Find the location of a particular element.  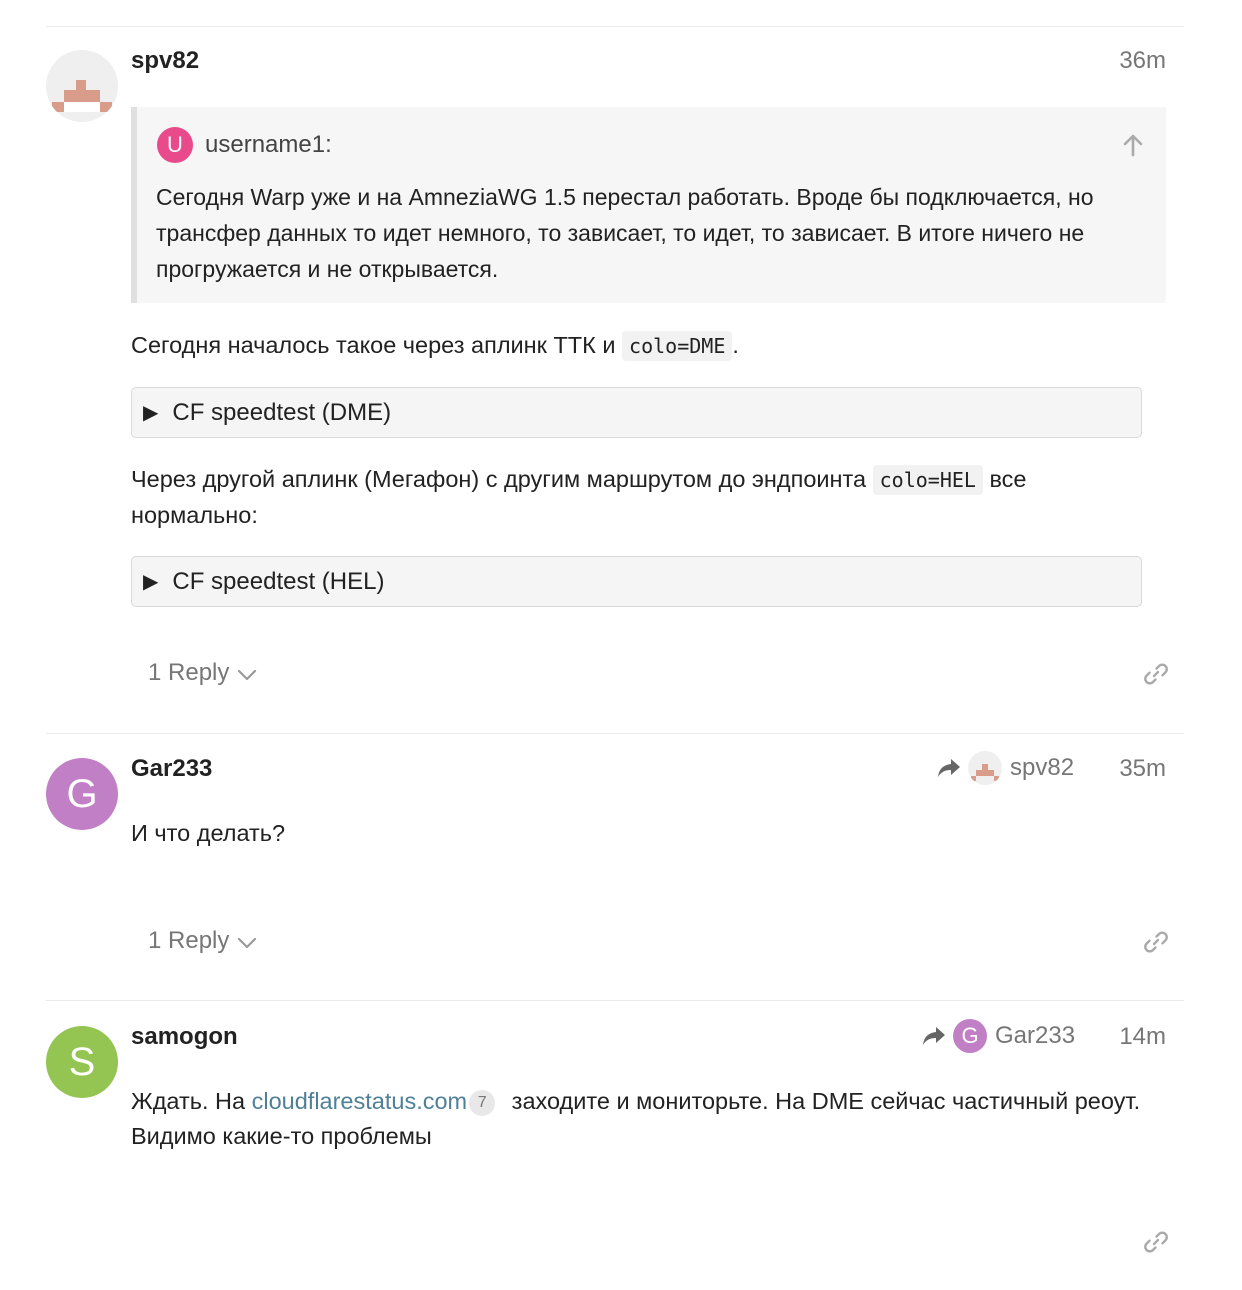

paragraph-text: Ждать. На is located at coordinates (191, 1101).